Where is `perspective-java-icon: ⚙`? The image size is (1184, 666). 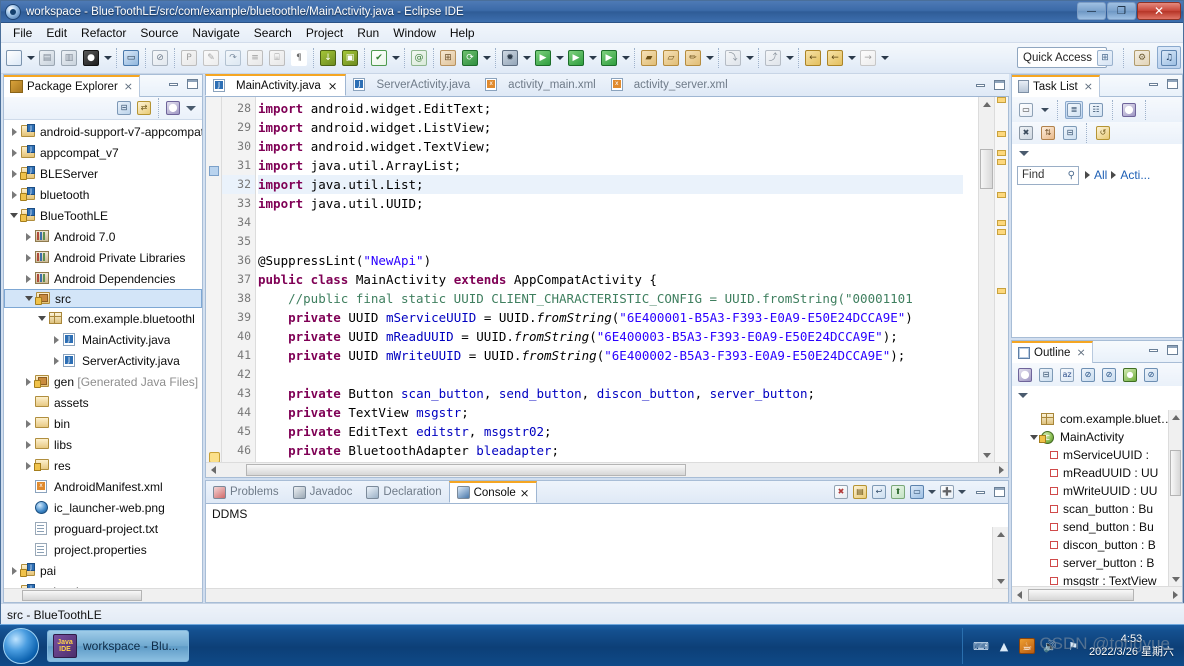 perspective-java-icon: ⚙ is located at coordinates (1142, 57).